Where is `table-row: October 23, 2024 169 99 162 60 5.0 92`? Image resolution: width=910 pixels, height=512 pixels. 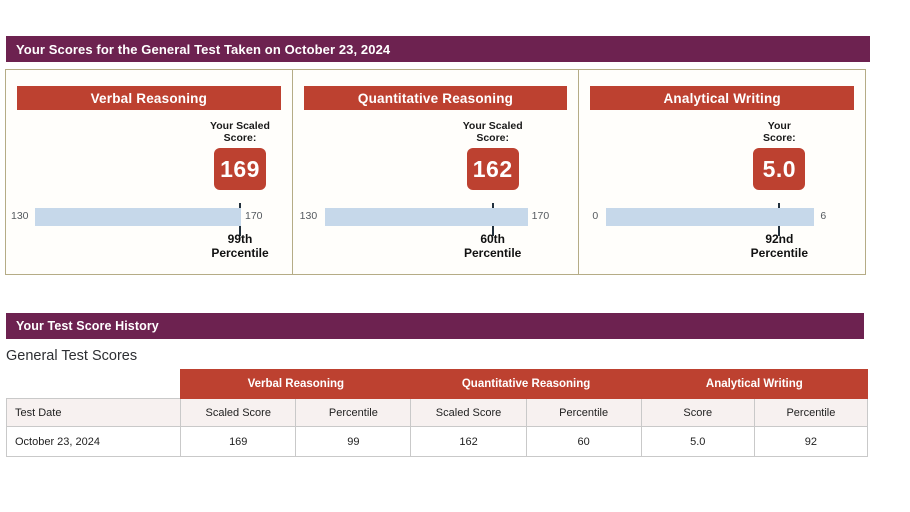
table-row: October 23, 2024 169 99 162 60 5.0 92 is located at coordinates (437, 441).